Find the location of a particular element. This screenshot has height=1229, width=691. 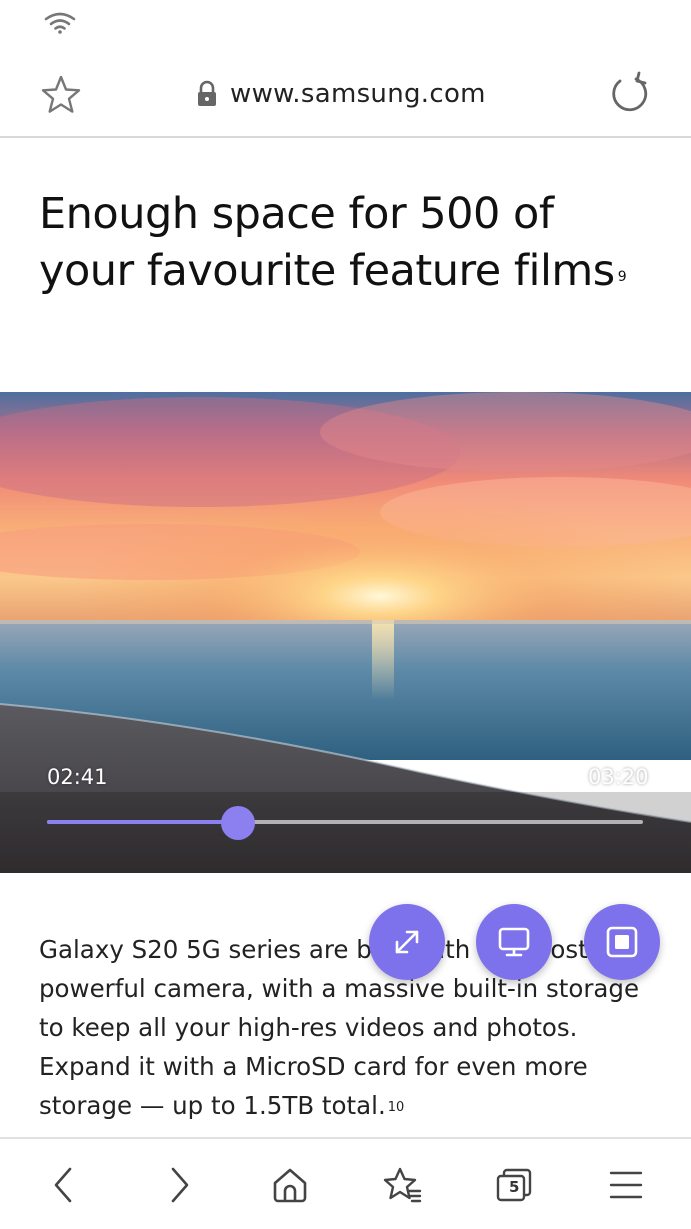

star-icon is located at coordinates (61, 94).